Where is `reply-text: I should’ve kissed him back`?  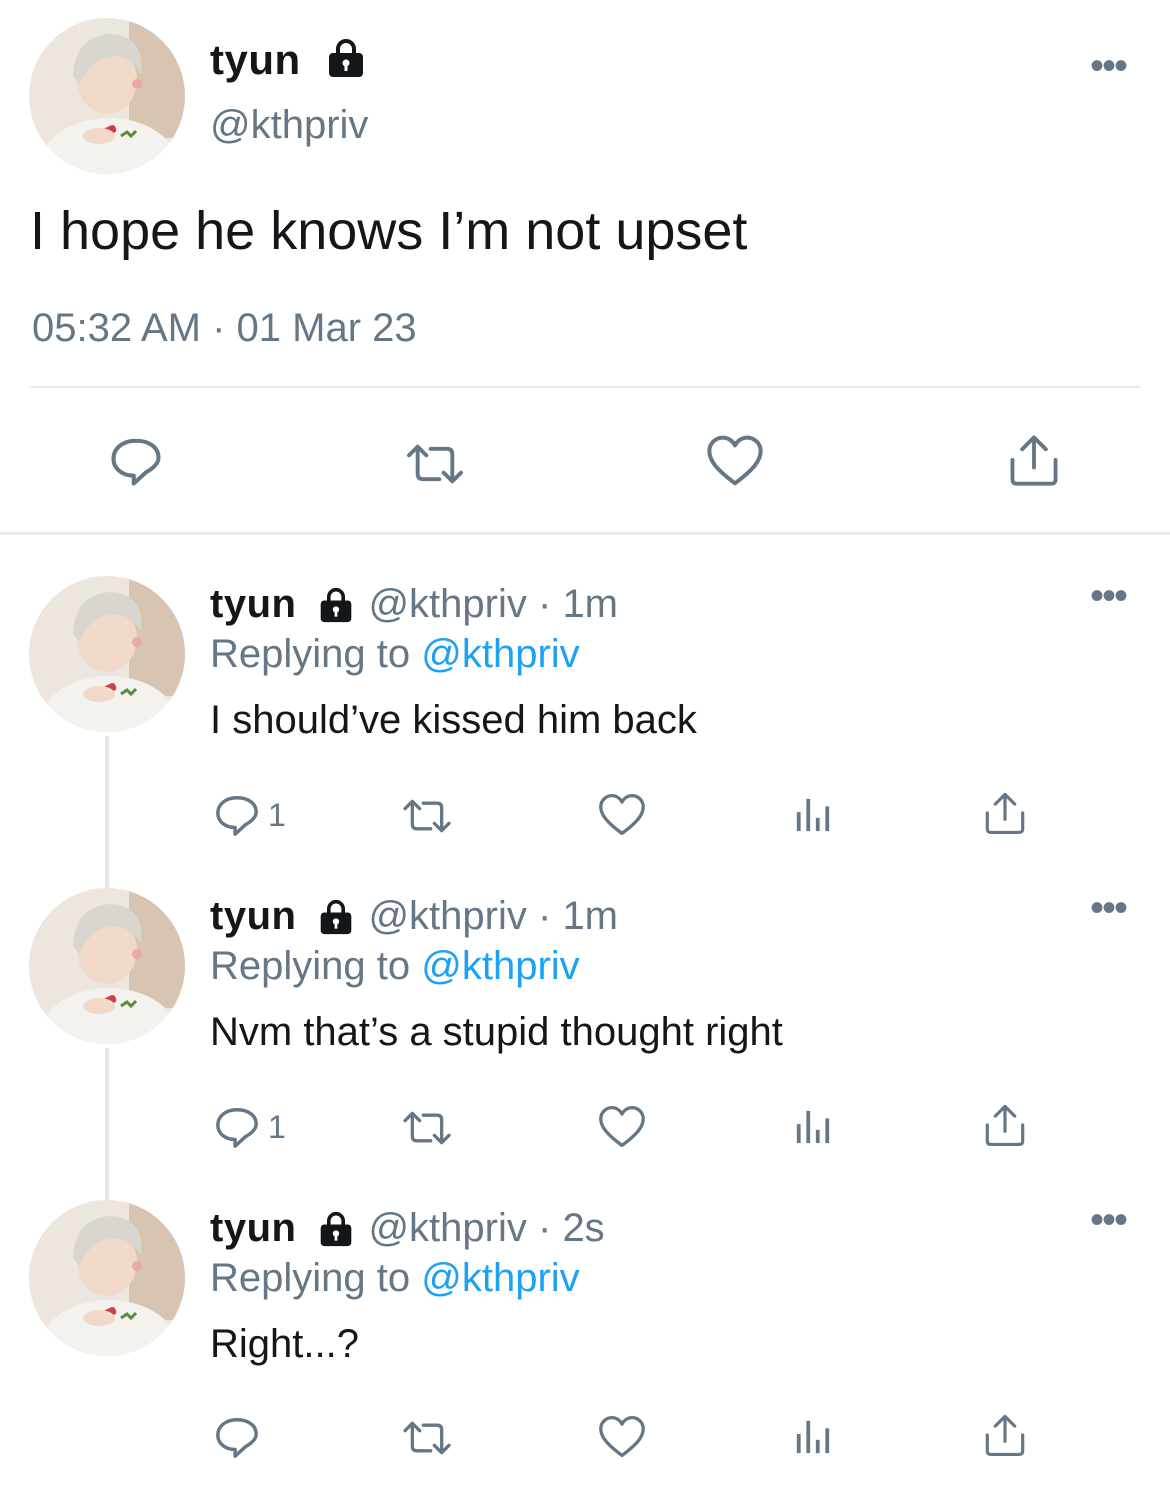
reply-text: I should’ve kissed him back is located at coordinates (453, 720).